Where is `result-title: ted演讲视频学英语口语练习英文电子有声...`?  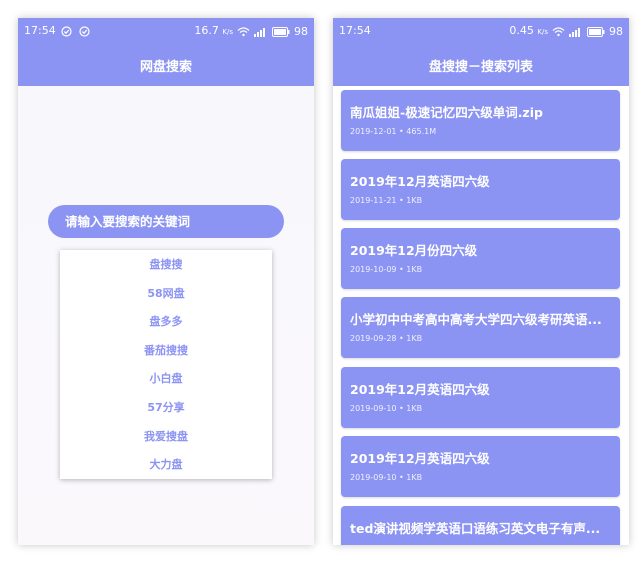 result-title: ted演讲视频学英语口语练习英文电子有声... is located at coordinates (475, 528).